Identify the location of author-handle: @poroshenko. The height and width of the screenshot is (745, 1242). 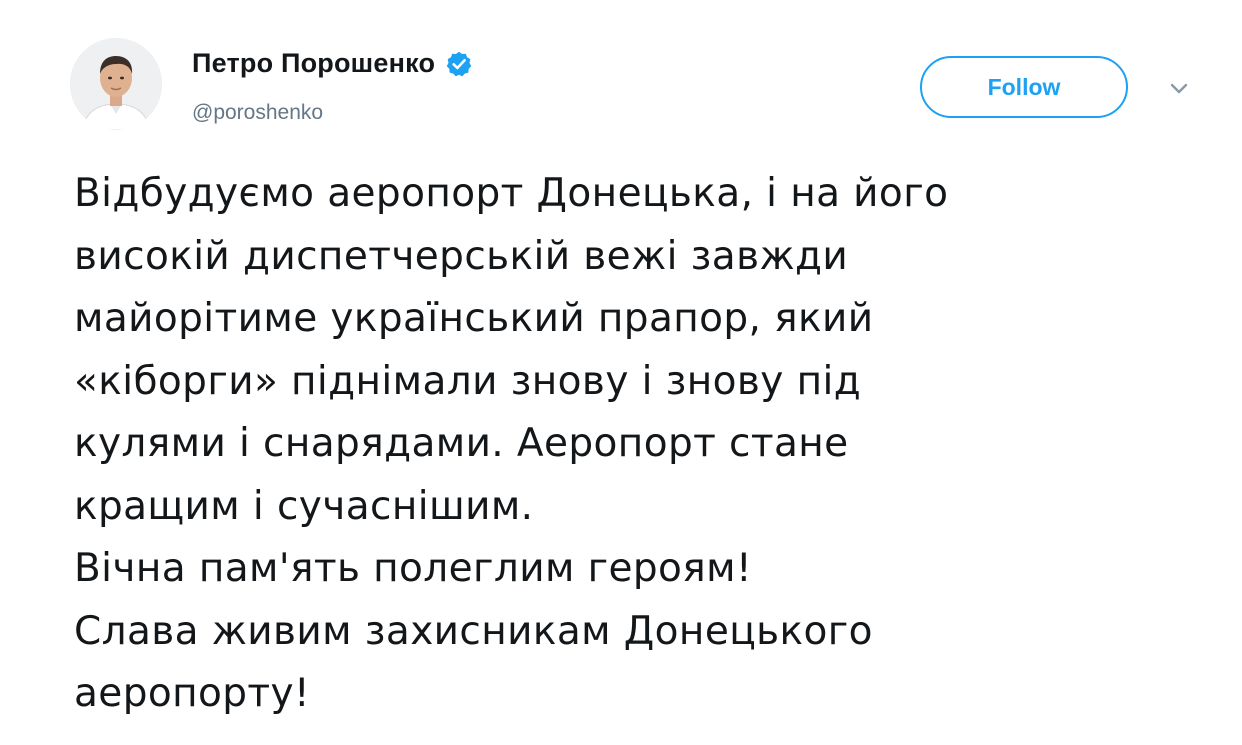
(257, 113).